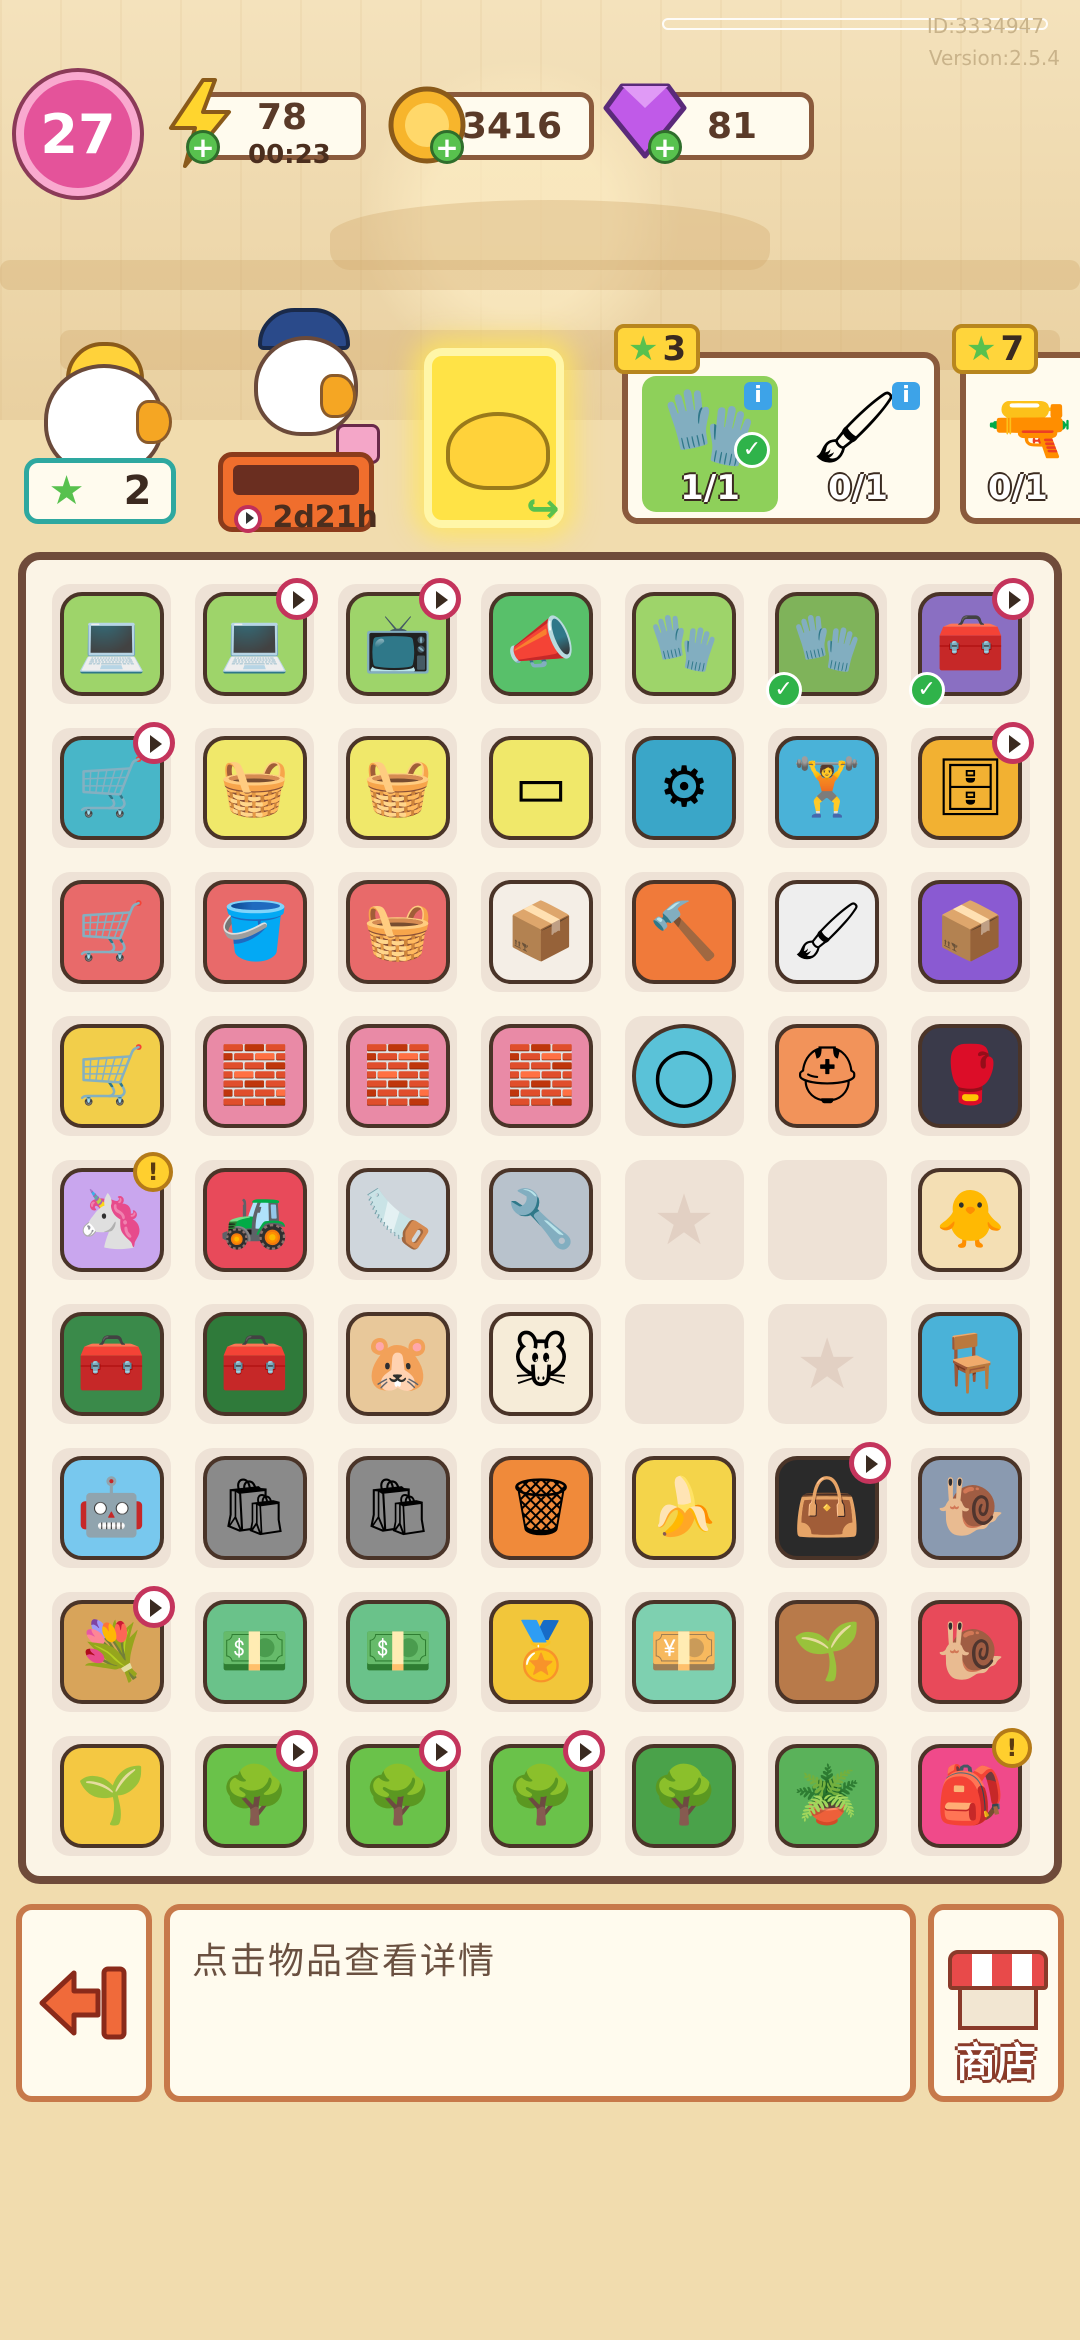 The height and width of the screenshot is (2340, 1080). I want to click on board-cell: 🗑, so click(540, 1508).